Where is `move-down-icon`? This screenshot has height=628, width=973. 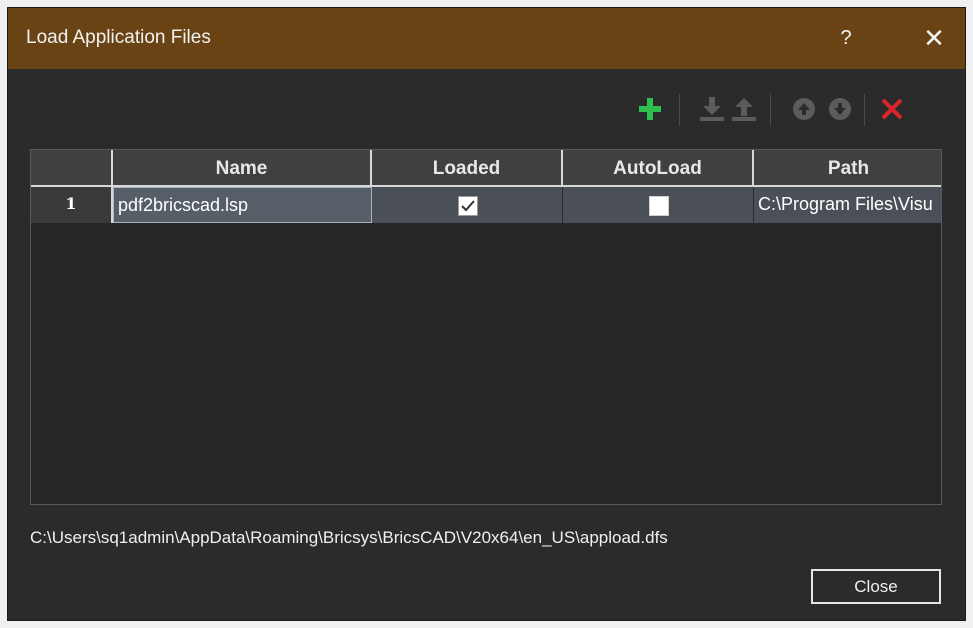 move-down-icon is located at coordinates (840, 109).